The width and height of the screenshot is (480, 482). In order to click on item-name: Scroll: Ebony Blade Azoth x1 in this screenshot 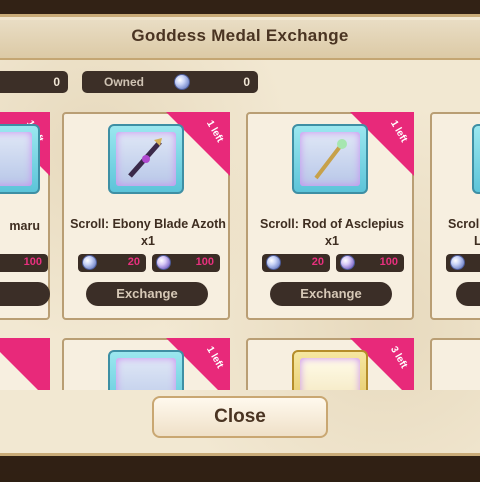, I will do `click(148, 232)`.